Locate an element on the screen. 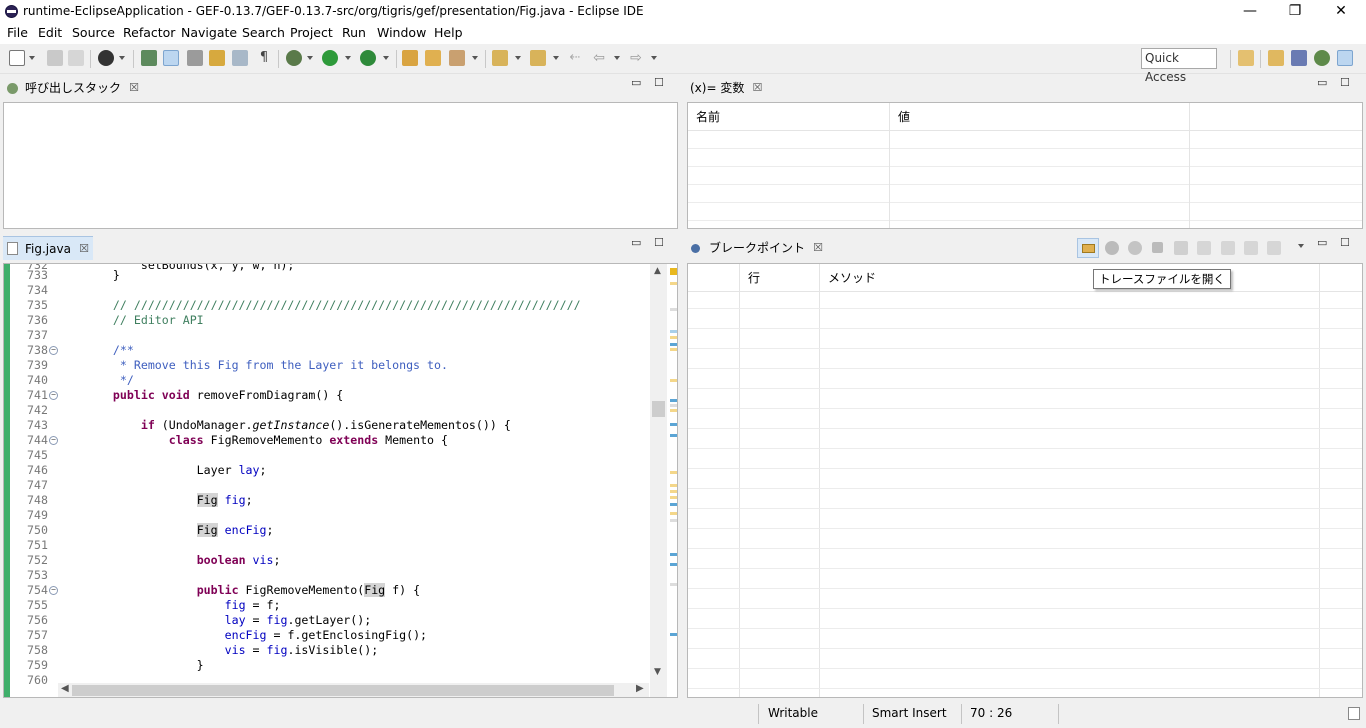  scroll-left-icon: ◀ is located at coordinates (65, 688).